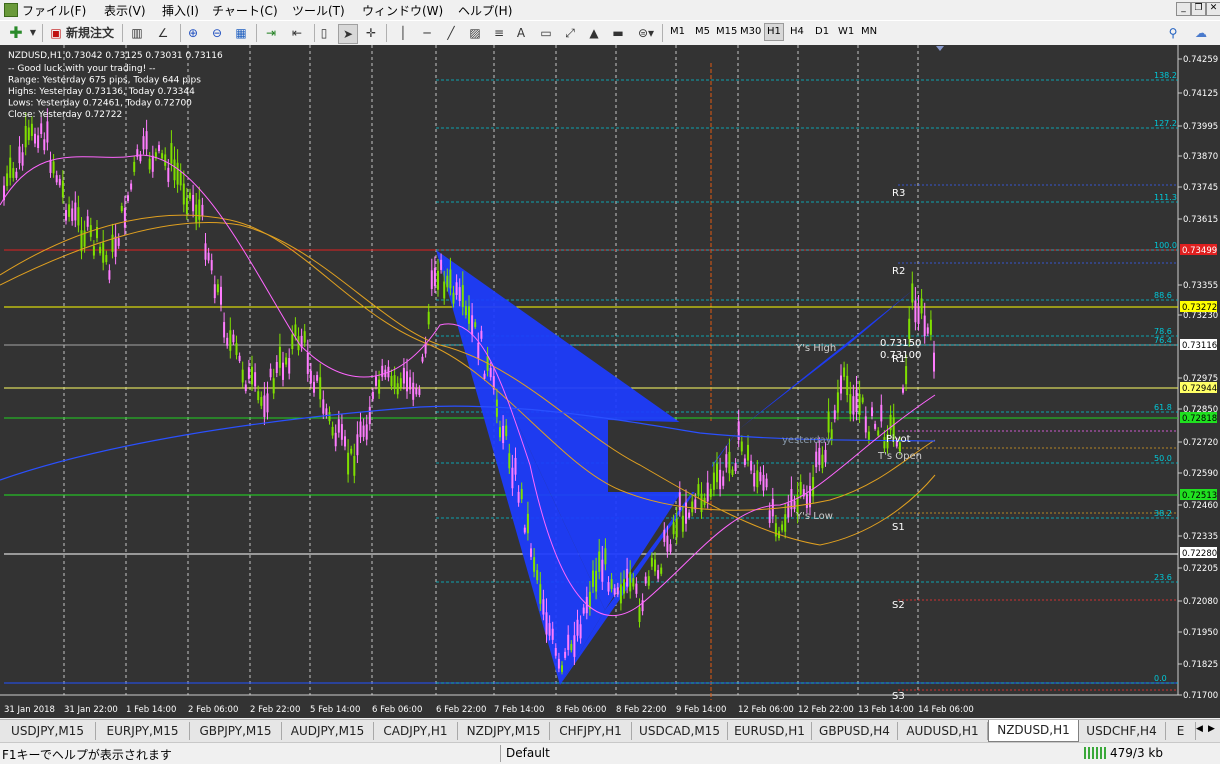  Describe the element at coordinates (770, 731) in the screenshot. I see `tab-eurusdh1: EURUSD,H1` at that location.